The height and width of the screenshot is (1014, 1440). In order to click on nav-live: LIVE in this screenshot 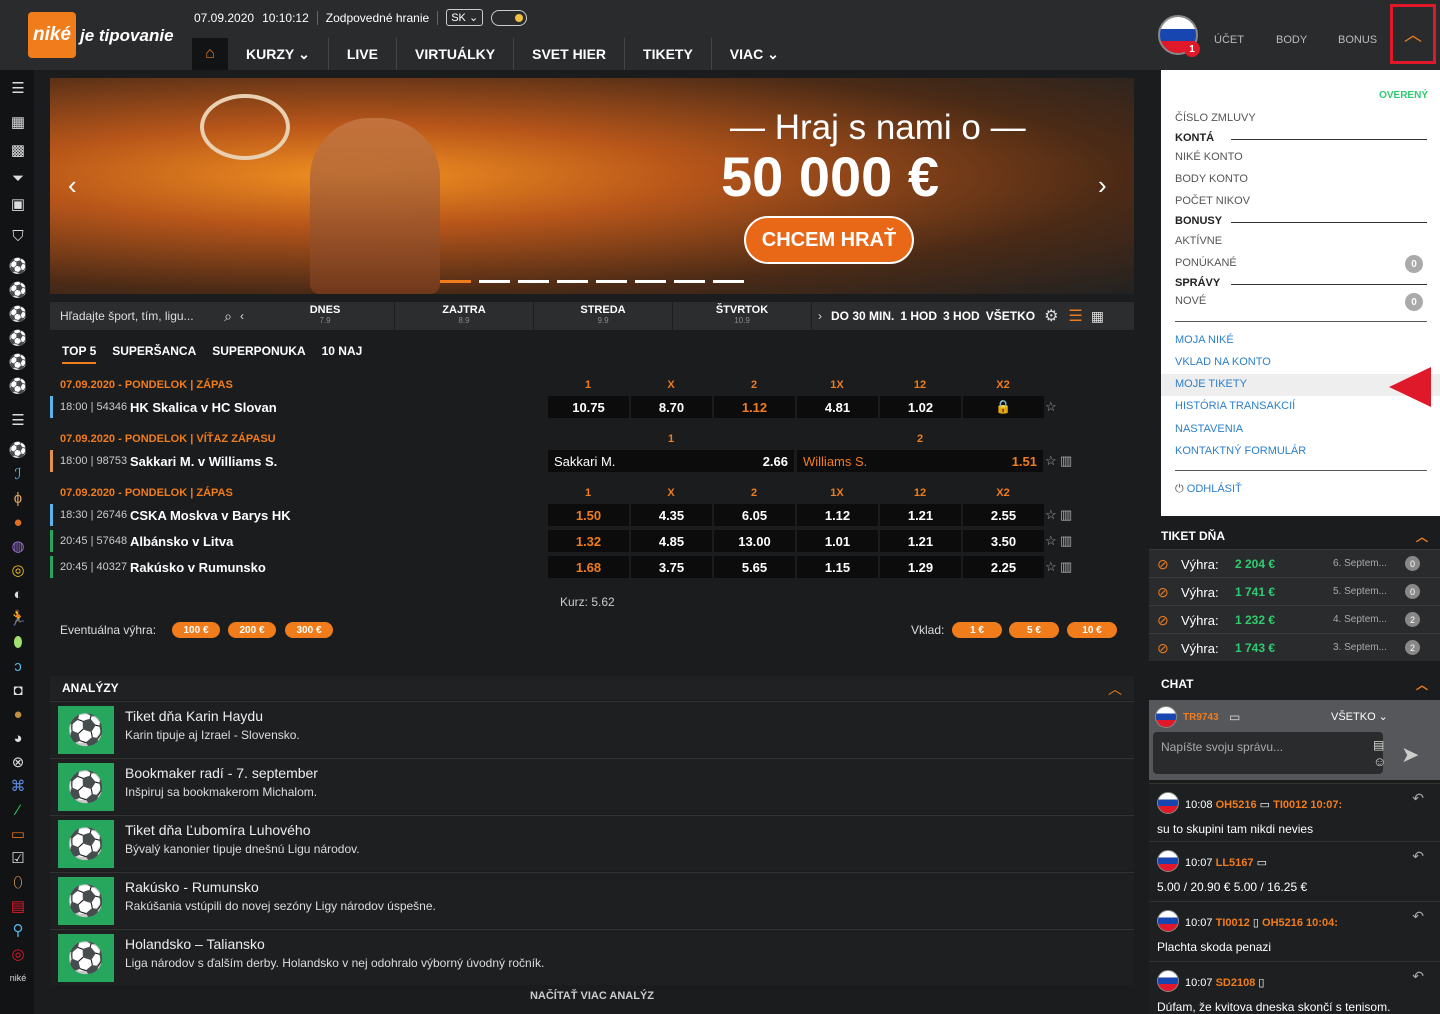, I will do `click(363, 54)`.